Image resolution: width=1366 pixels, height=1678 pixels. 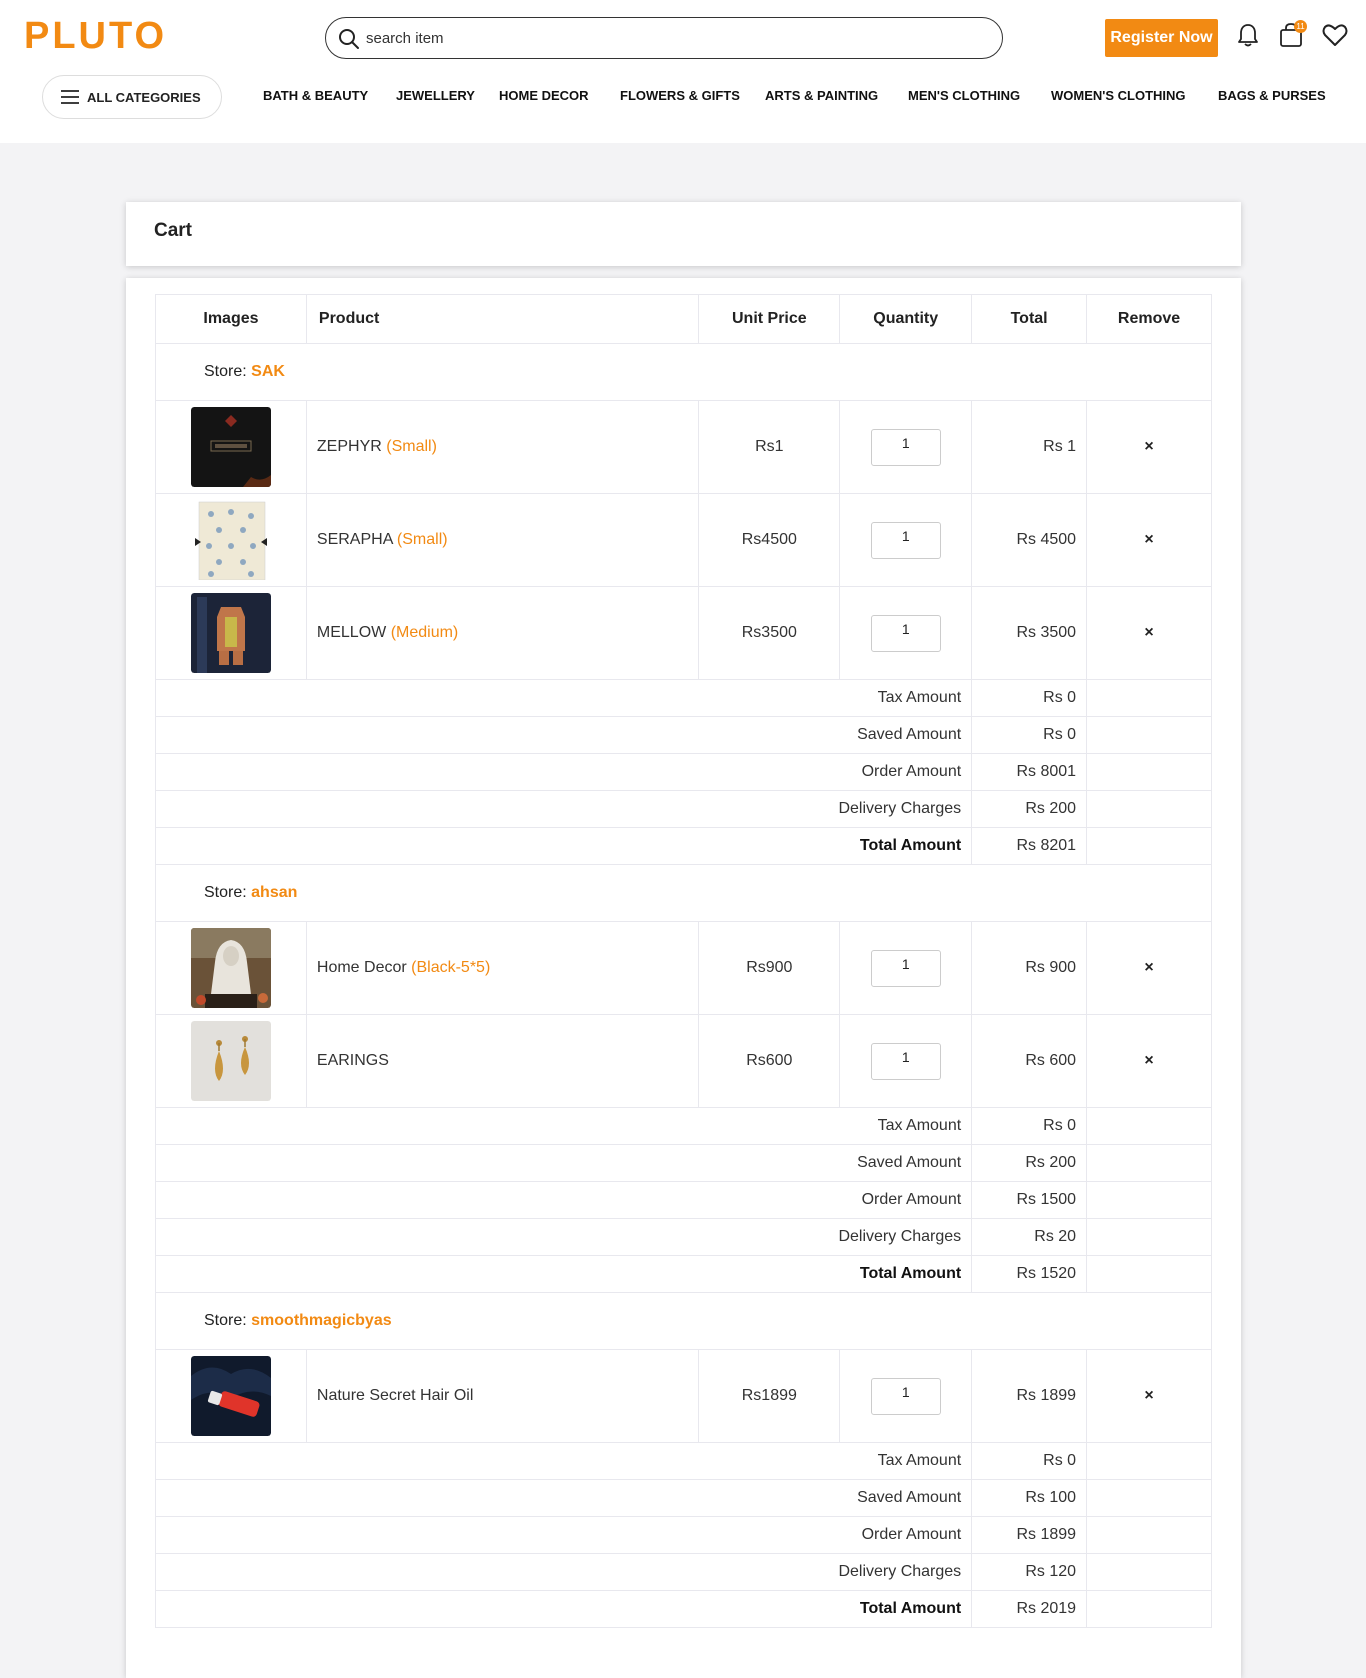 What do you see at coordinates (683, 1396) in the screenshot?
I see `cart-item-row: Nature Secret Hair Oil Rs1899 Rs 1899 ×` at bounding box center [683, 1396].